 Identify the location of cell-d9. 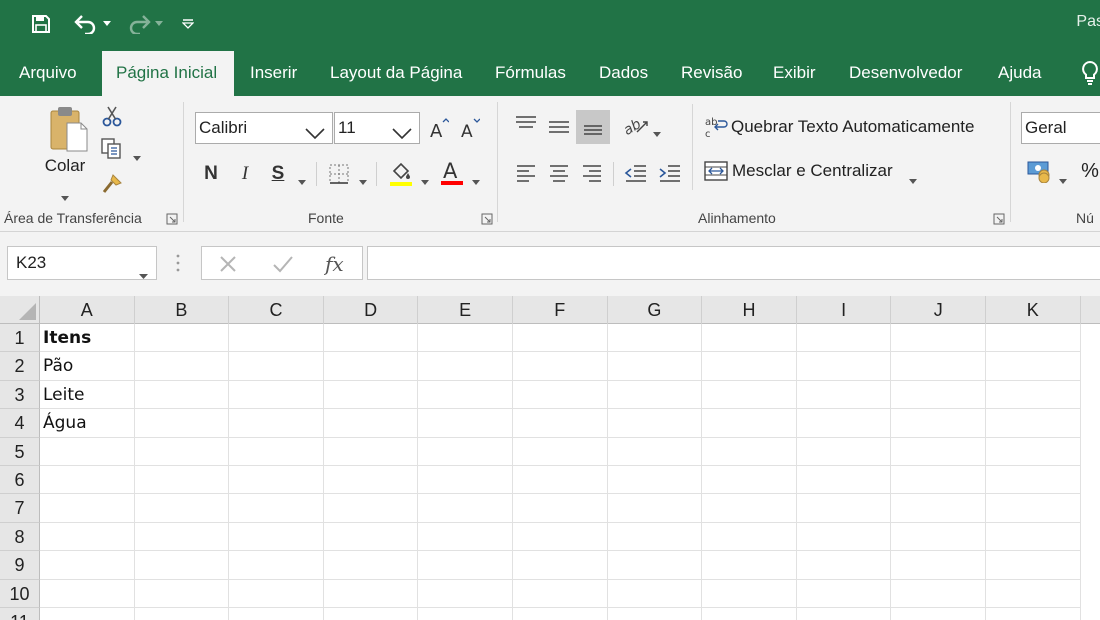
(371, 565).